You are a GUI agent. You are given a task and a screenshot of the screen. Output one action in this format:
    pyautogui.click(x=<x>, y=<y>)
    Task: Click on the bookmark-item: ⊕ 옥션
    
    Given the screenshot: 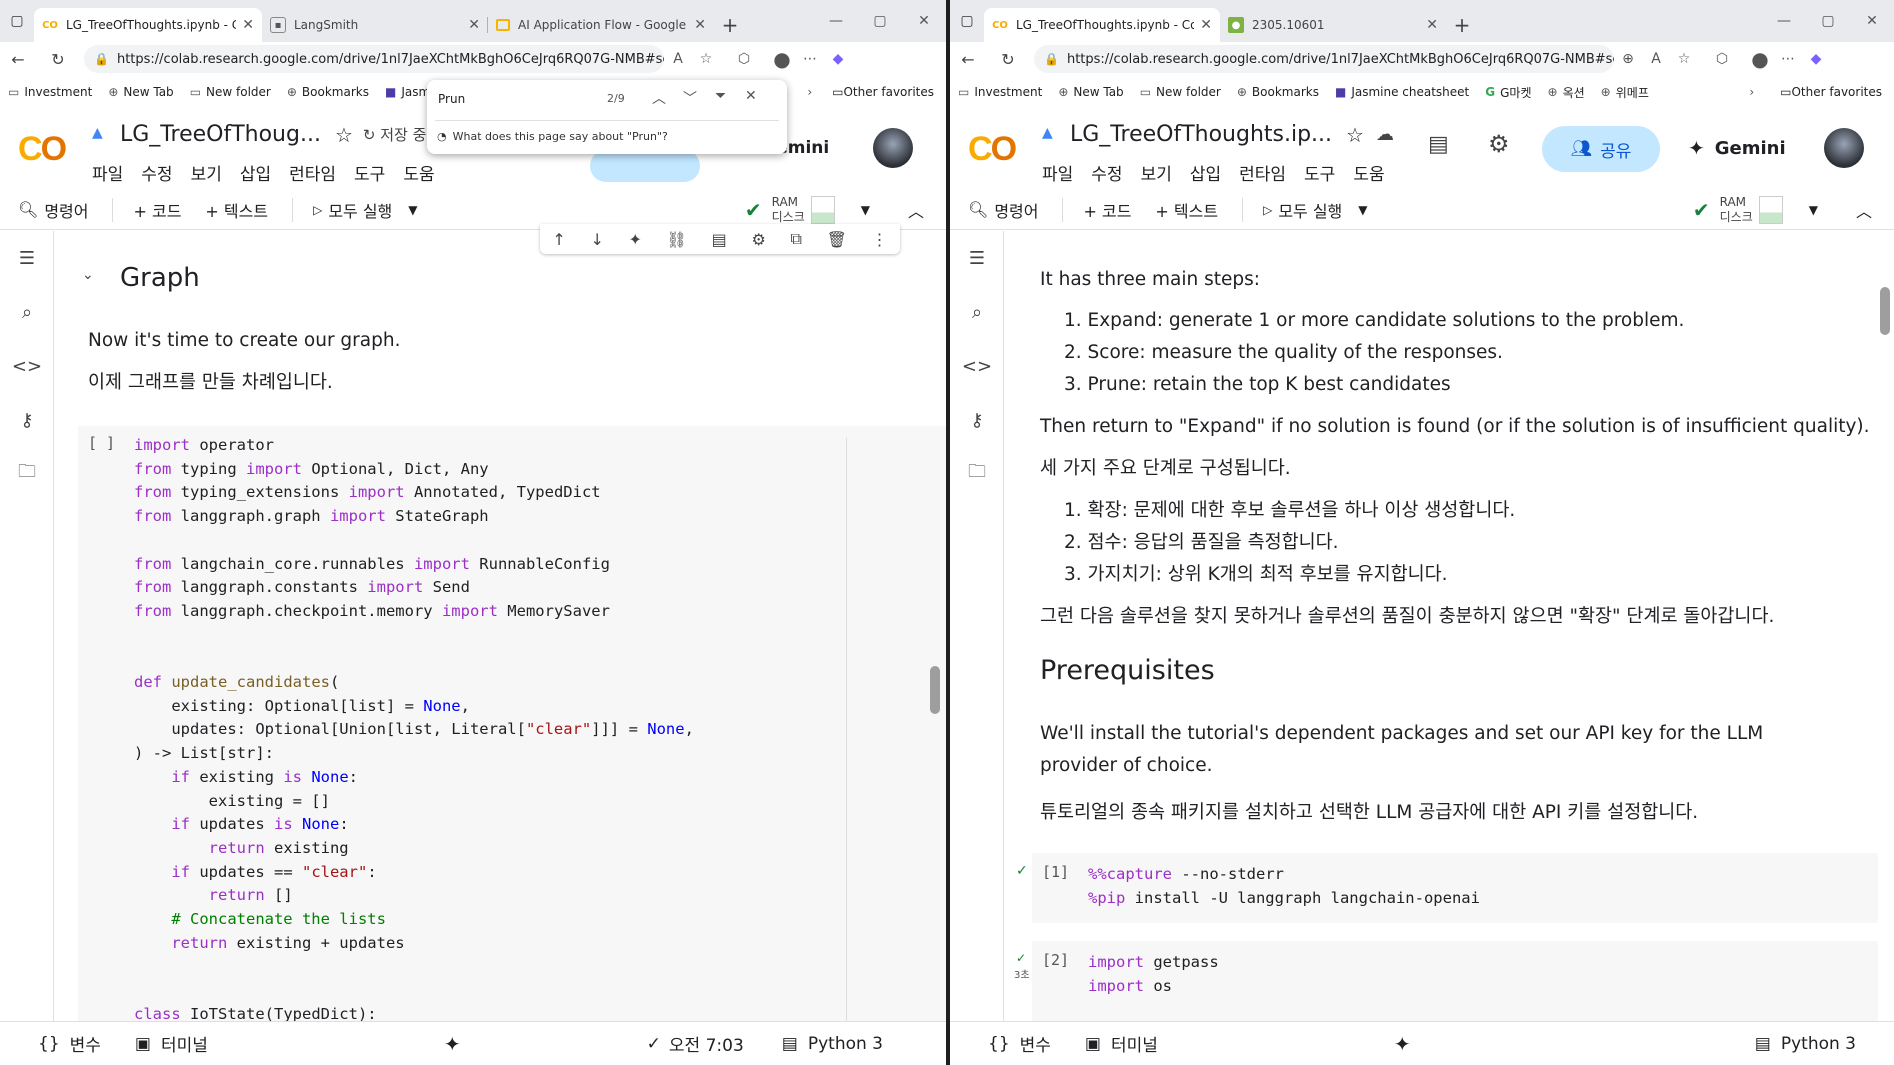 What is the action you would take?
    pyautogui.click(x=1566, y=92)
    